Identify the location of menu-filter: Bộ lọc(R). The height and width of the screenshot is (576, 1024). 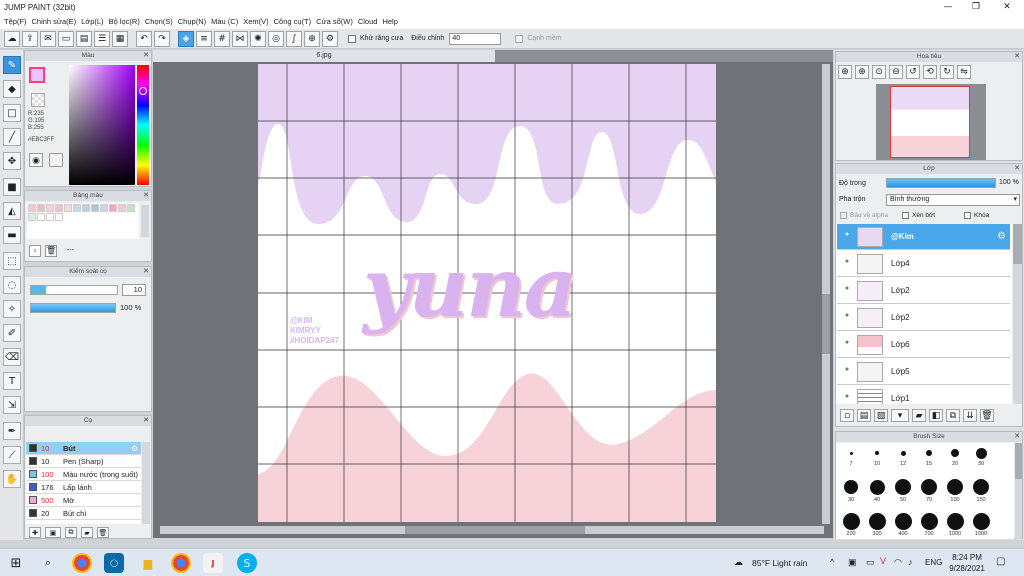
(127, 22).